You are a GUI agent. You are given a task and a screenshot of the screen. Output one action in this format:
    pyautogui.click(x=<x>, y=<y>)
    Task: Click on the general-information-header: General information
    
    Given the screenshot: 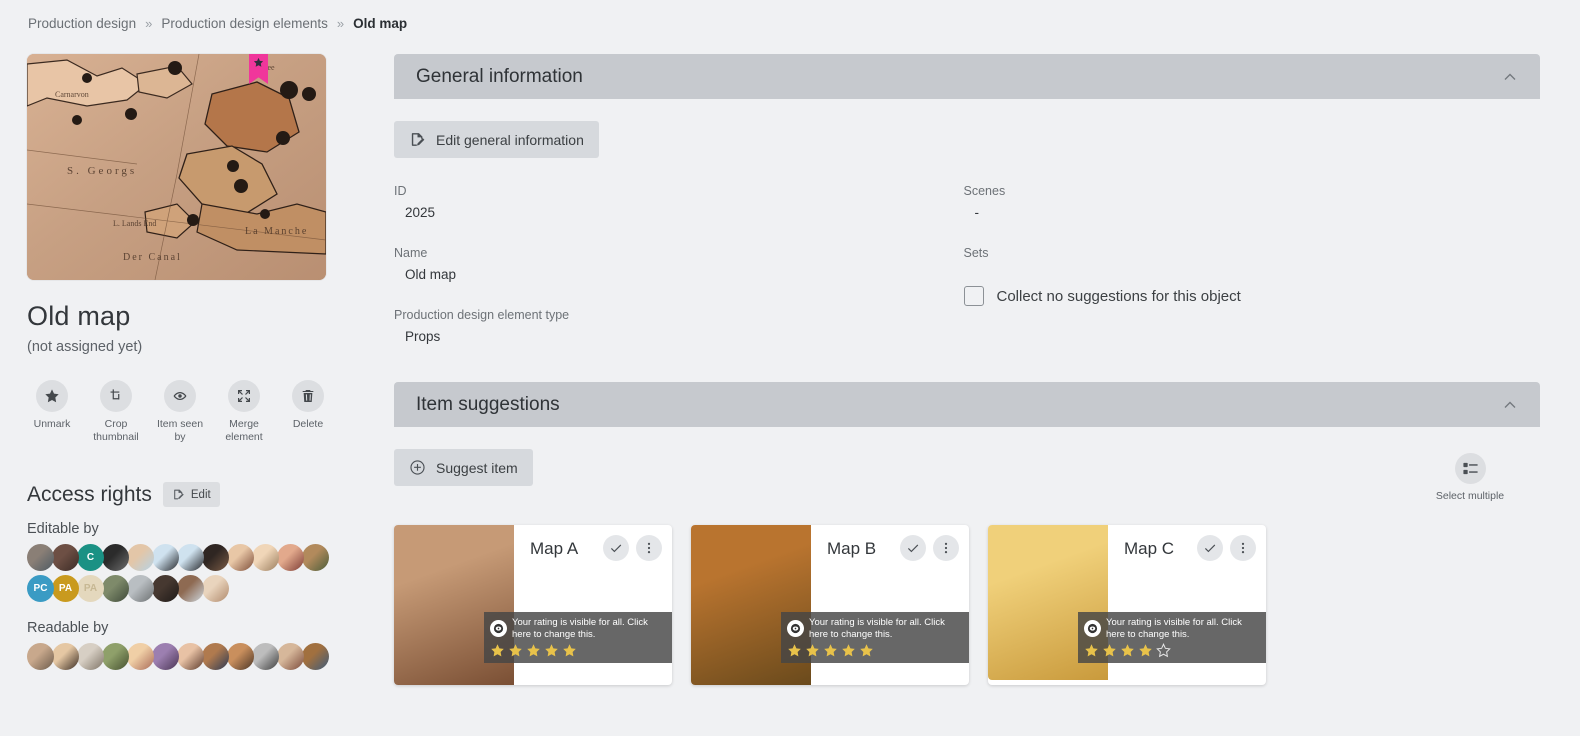 What is the action you would take?
    pyautogui.click(x=967, y=76)
    